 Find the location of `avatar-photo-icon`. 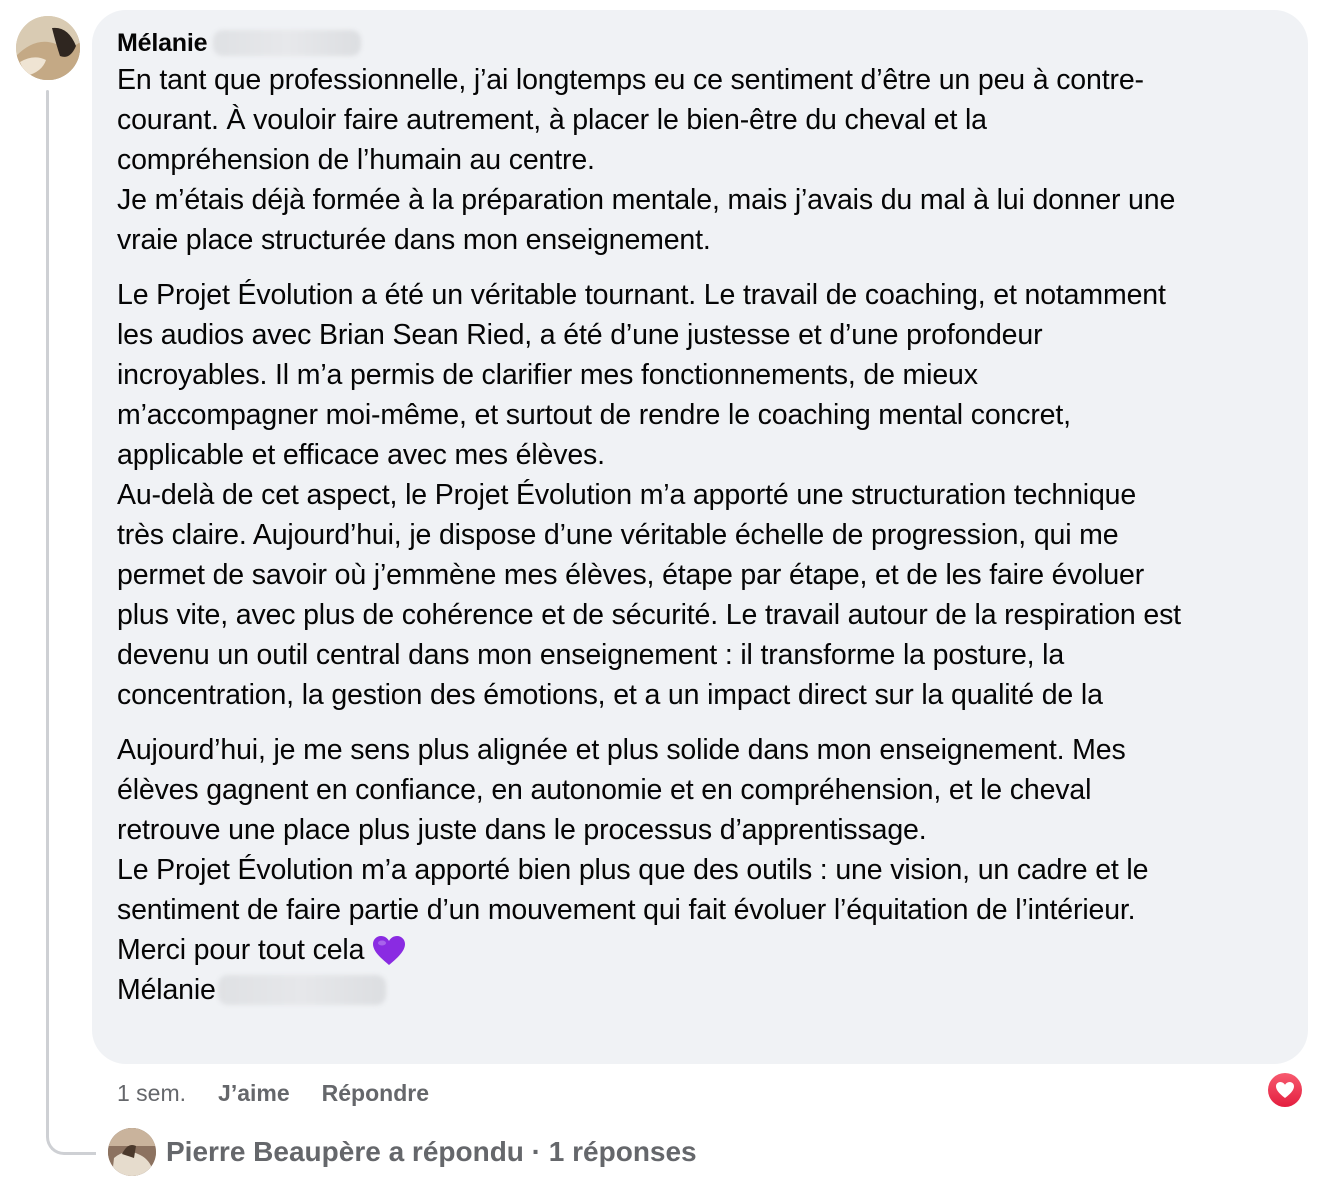

avatar-photo-icon is located at coordinates (48, 48).